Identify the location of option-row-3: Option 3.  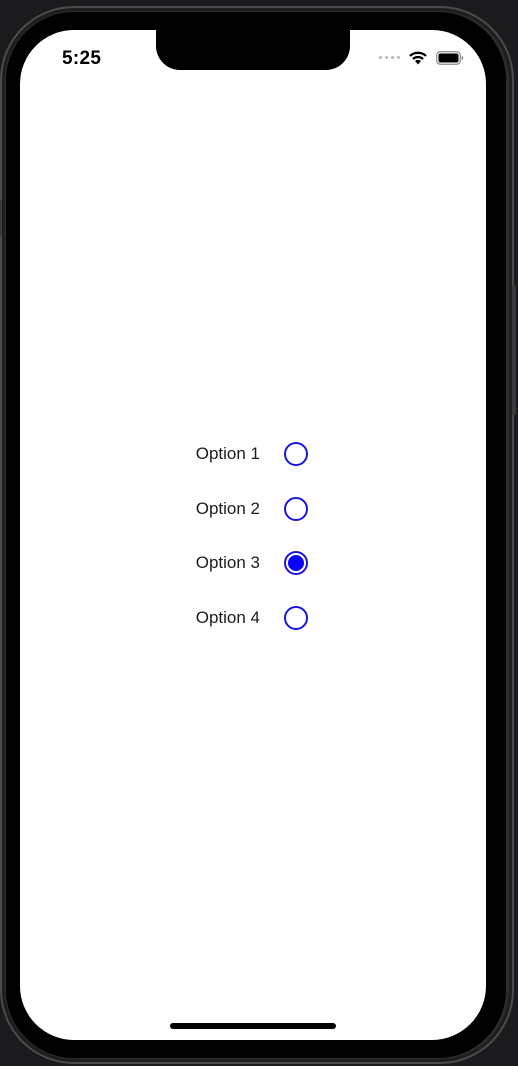
(253, 563).